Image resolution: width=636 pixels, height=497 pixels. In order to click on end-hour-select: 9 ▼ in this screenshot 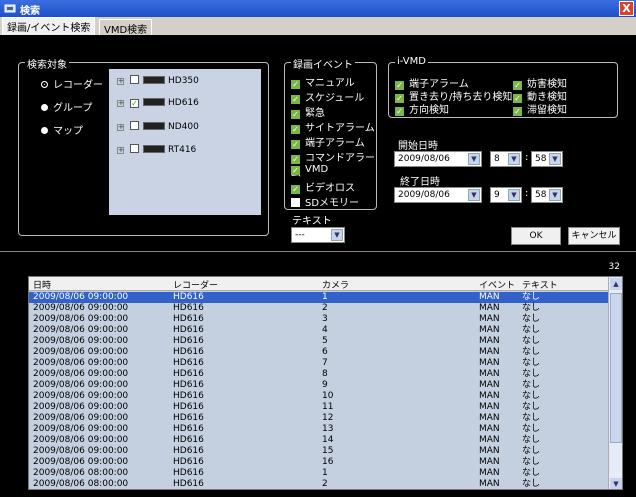, I will do `click(506, 195)`.